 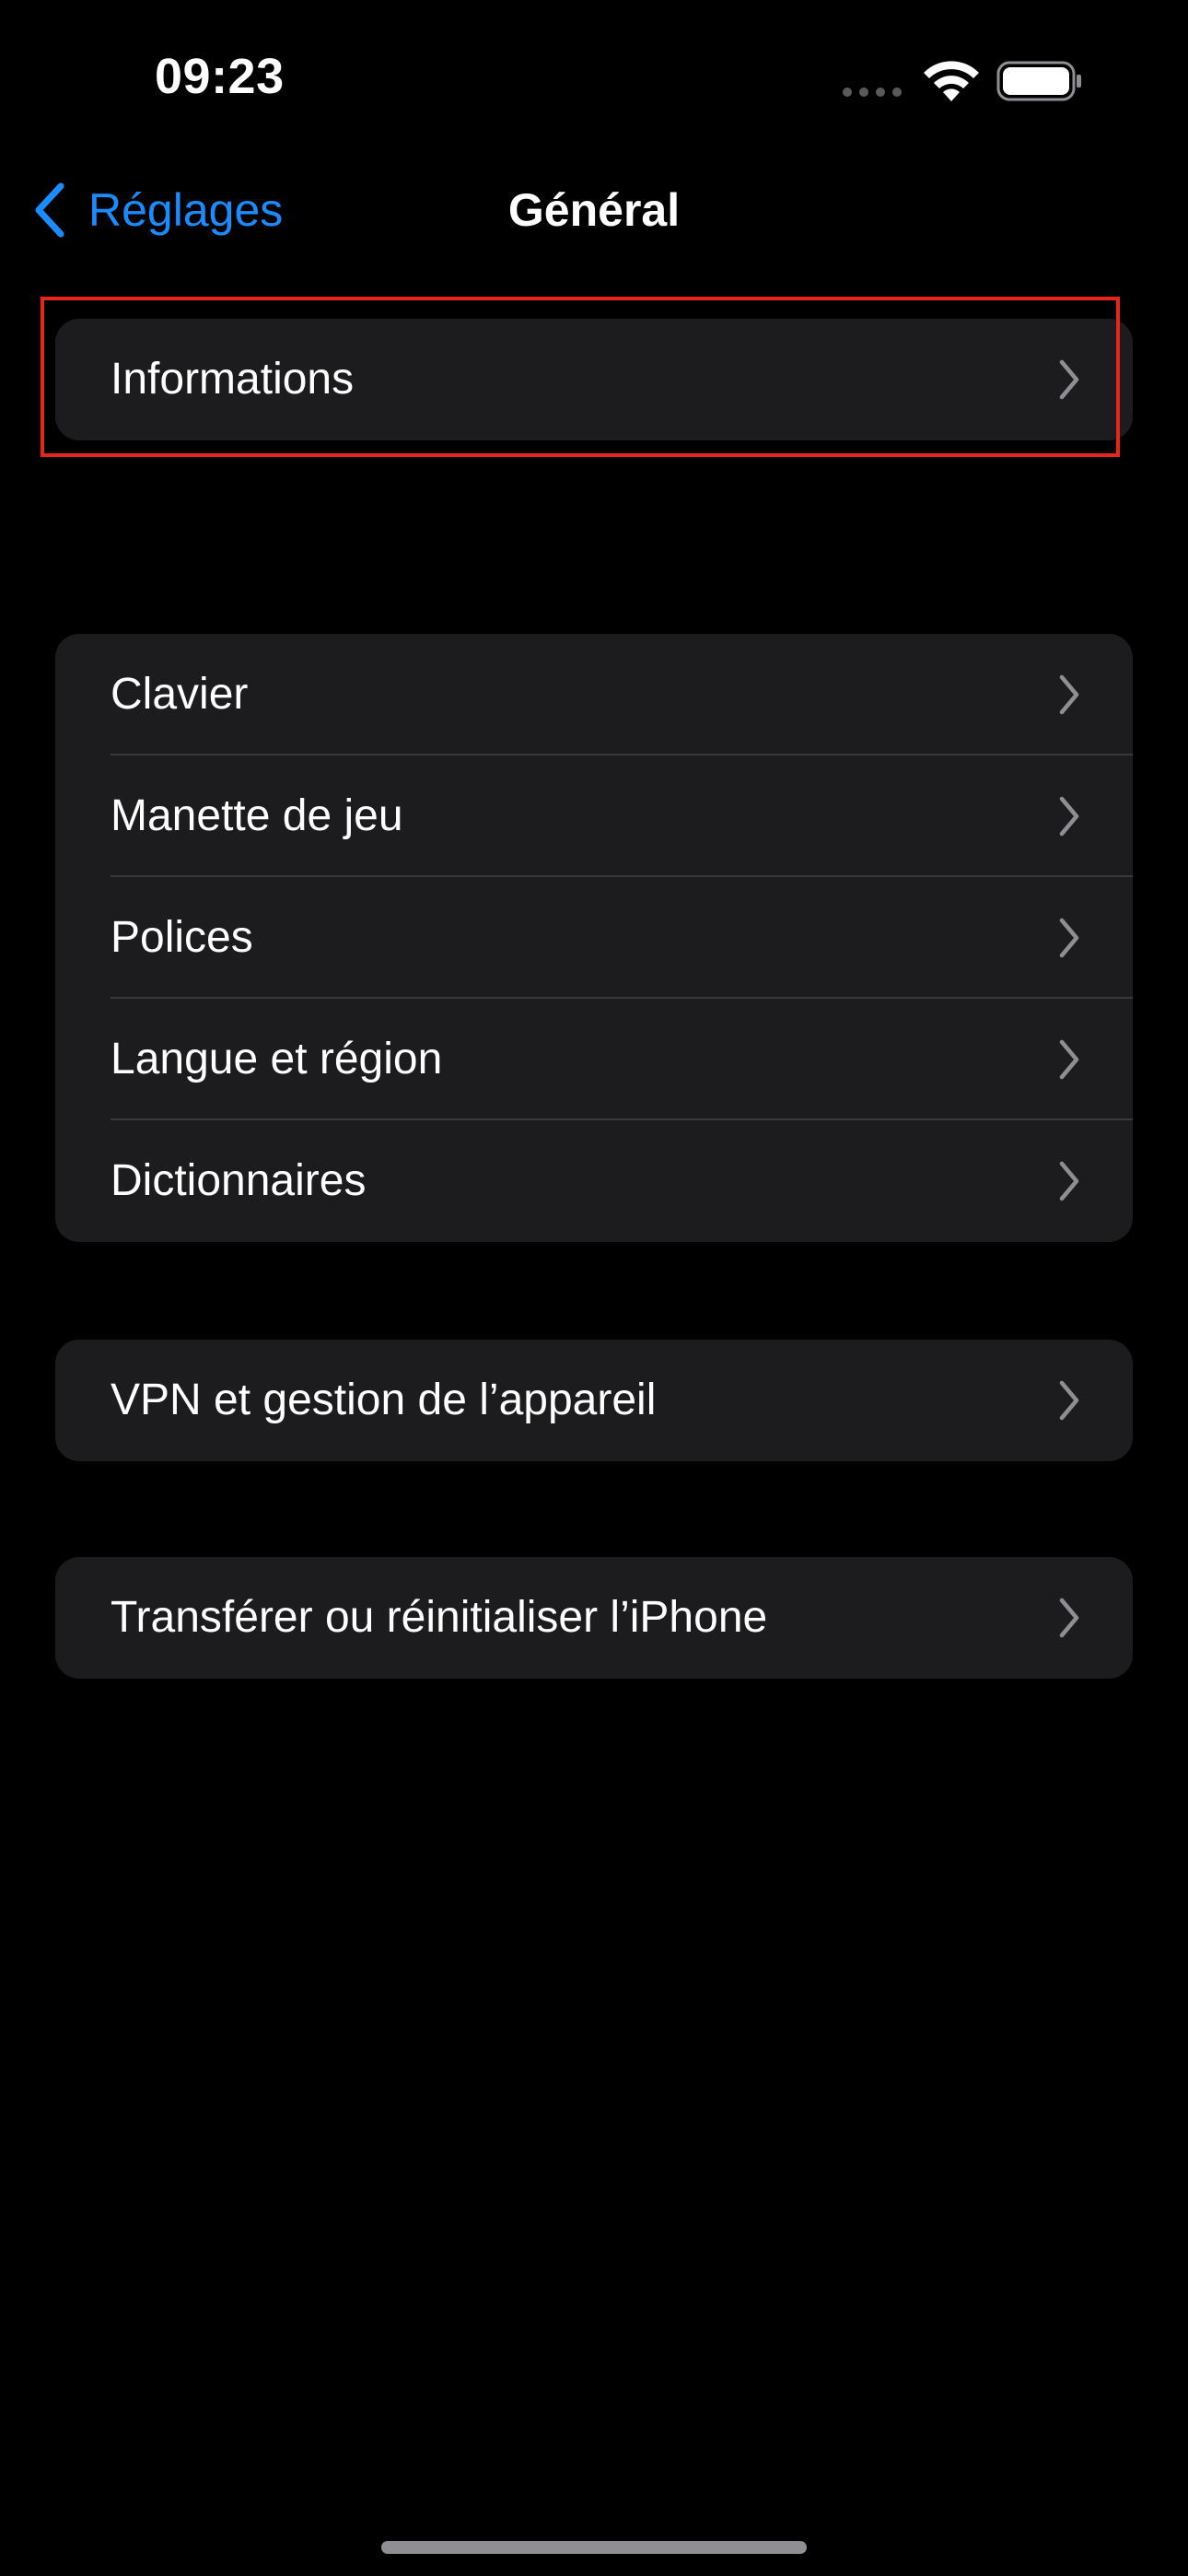 I want to click on row-label: Manette de jeu, so click(x=257, y=815).